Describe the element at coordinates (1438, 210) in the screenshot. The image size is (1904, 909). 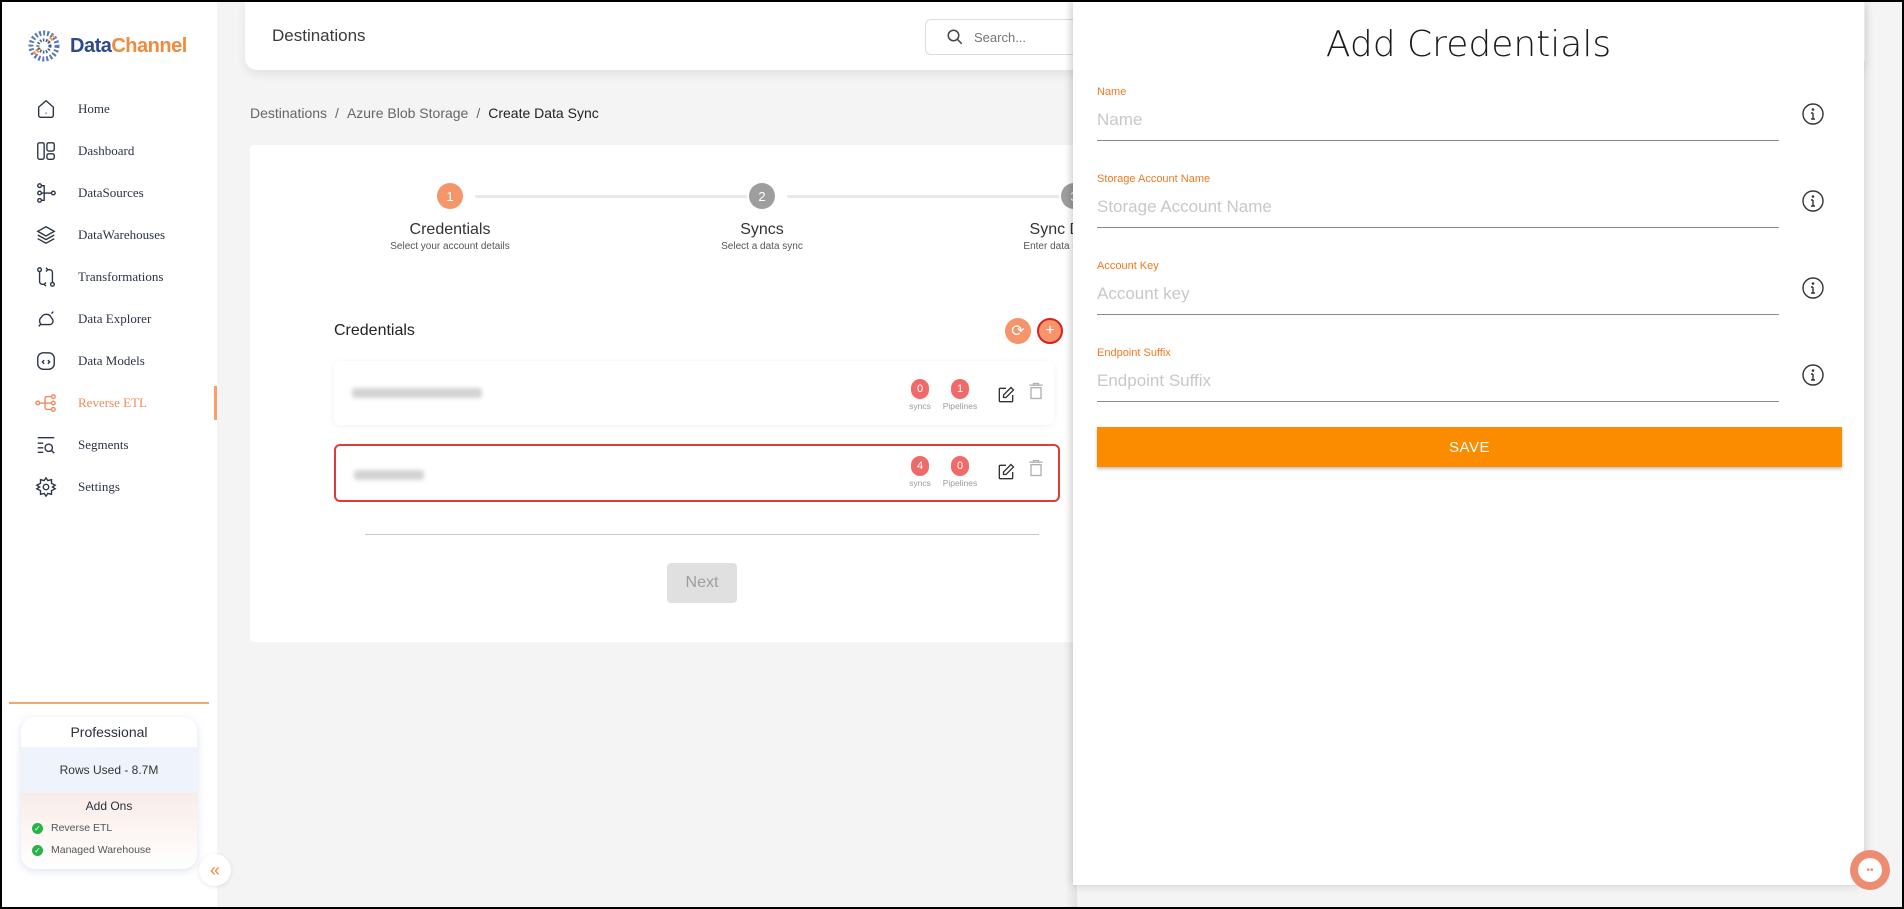
I see `storage-account-name-input` at that location.